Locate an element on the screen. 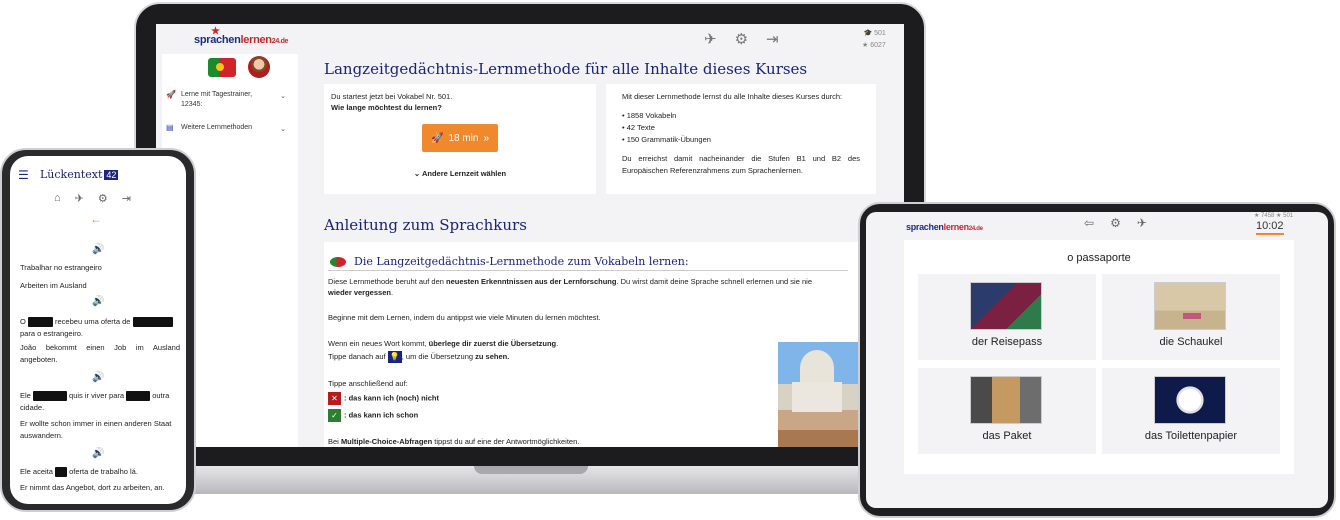 This screenshot has height=520, width=1340. back-arrow-icon: ← is located at coordinates (96, 219).